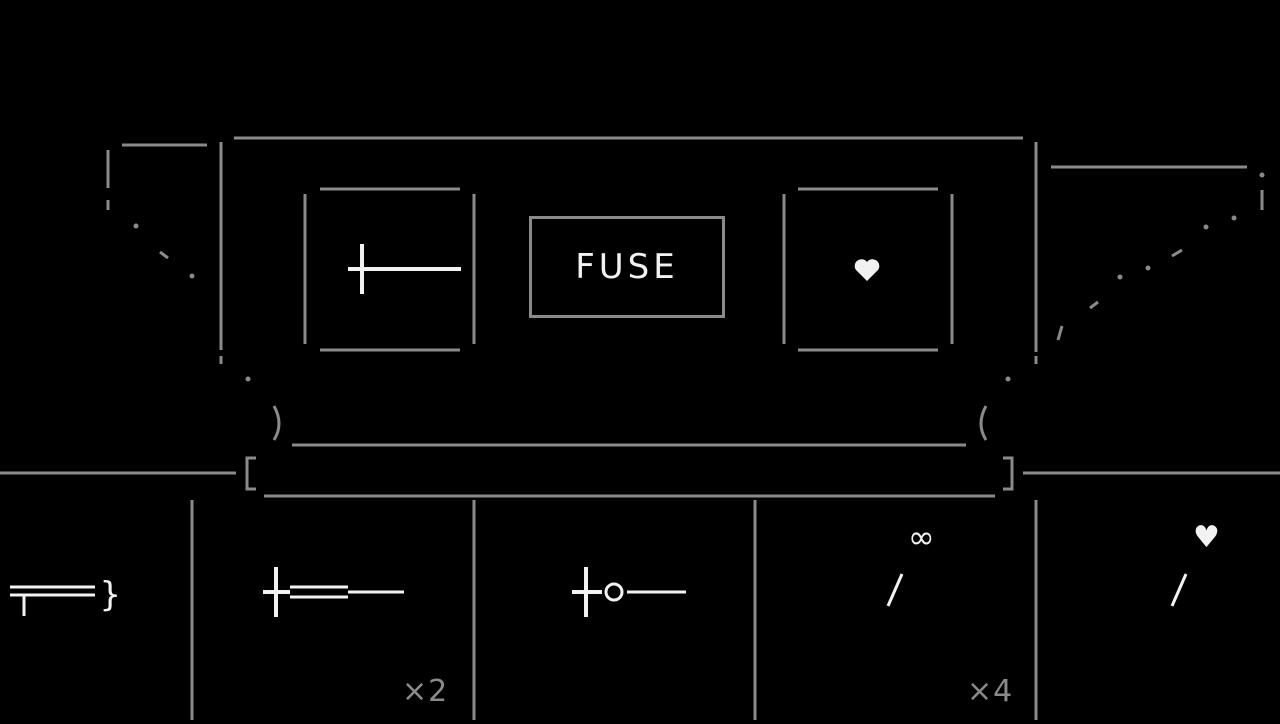  What do you see at coordinates (922, 537) in the screenshot?
I see `infinity-badge: ∞` at bounding box center [922, 537].